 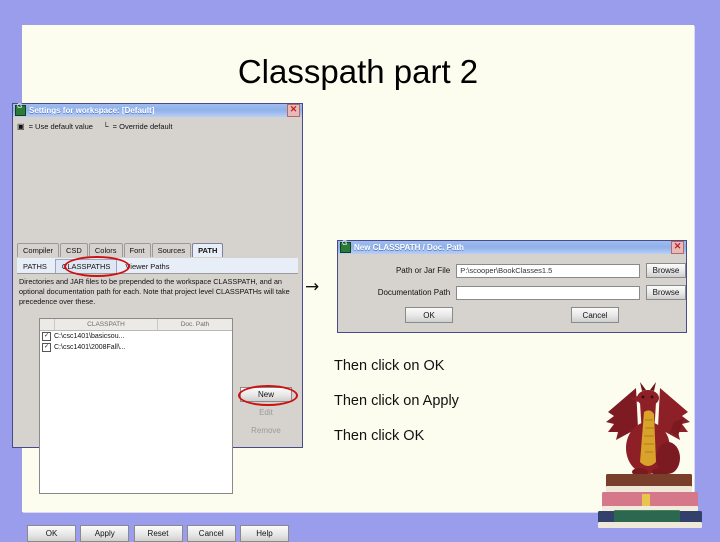 I want to click on remove-button: Remove, so click(x=266, y=430).